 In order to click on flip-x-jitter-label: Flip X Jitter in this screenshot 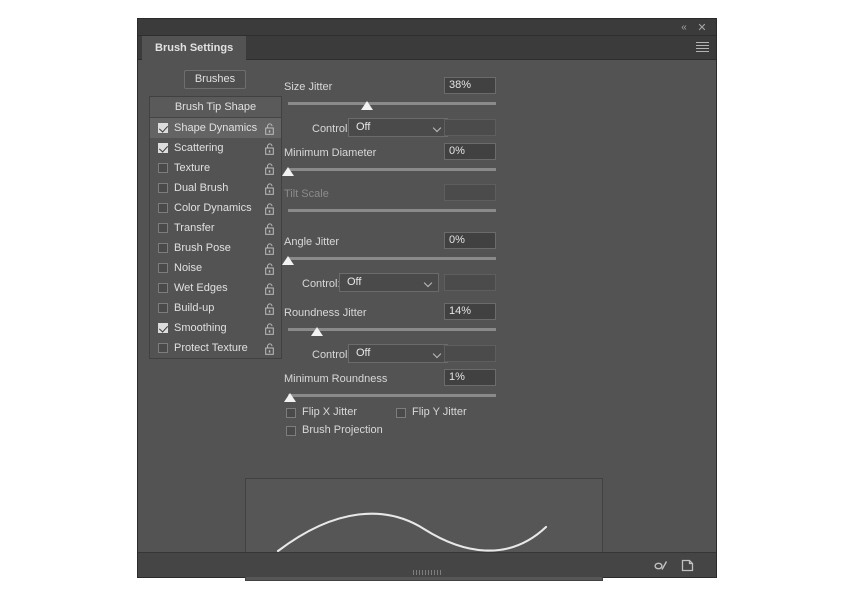, I will do `click(330, 412)`.